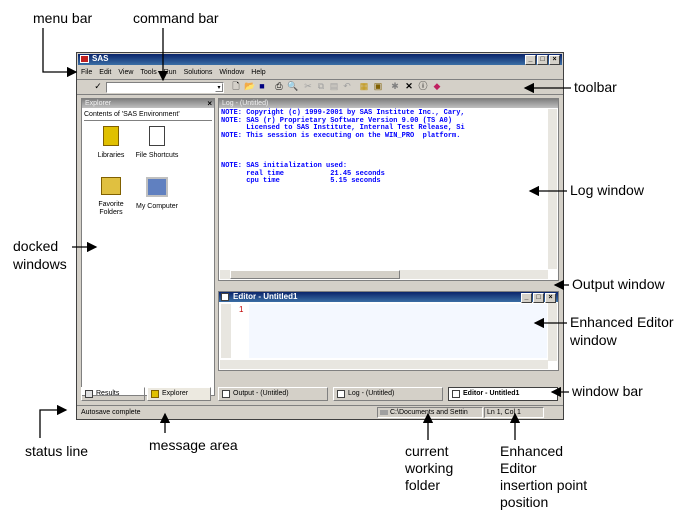  Describe the element at coordinates (60, 53) in the screenshot. I see `arrow-menu-bar` at that location.